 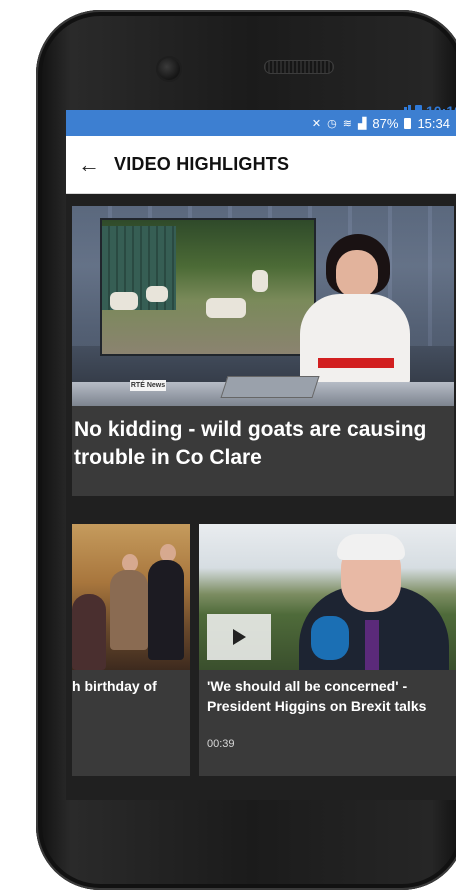 I want to click on laptop, so click(x=270, y=387).